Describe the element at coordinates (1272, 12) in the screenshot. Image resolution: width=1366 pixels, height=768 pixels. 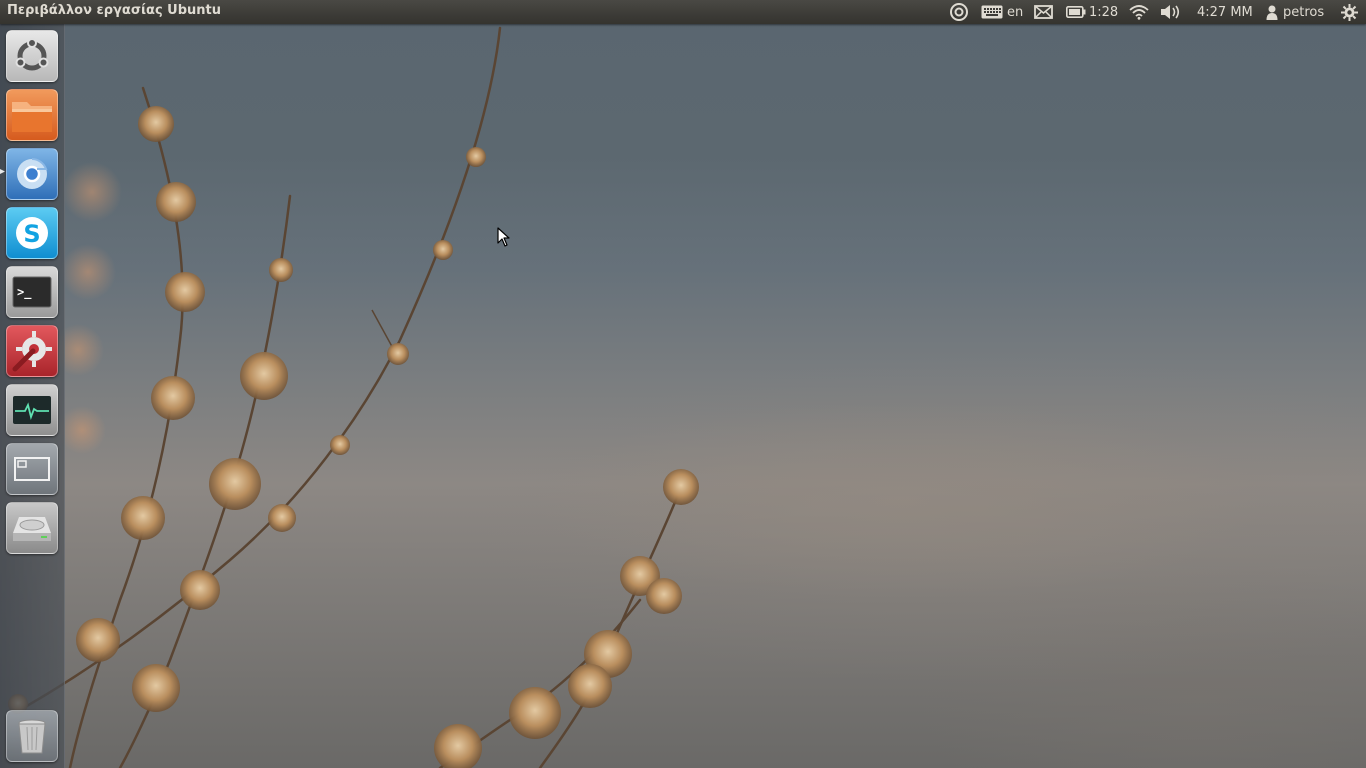
I see `user-icon` at that location.